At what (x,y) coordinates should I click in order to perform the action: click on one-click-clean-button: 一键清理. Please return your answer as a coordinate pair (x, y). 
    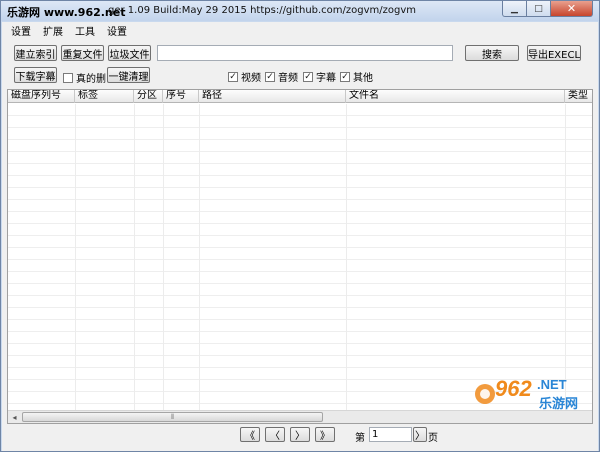
    Looking at the image, I should click on (128, 75).